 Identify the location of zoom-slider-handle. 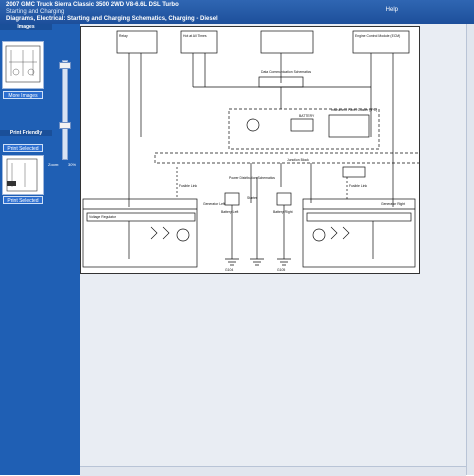
(65, 125).